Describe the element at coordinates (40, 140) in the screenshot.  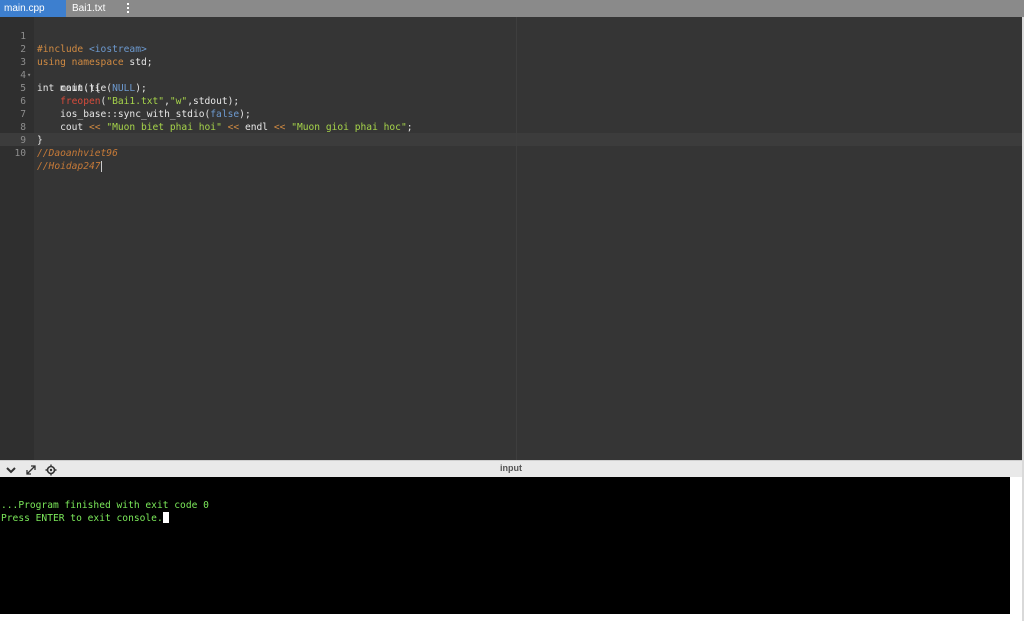
I see `code-token: }` at that location.